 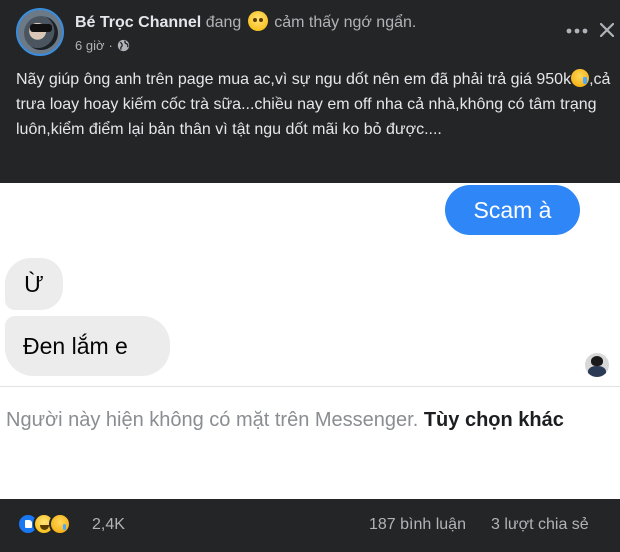 What do you see at coordinates (34, 284) in the screenshot?
I see `received-message-bubble: Ừ` at bounding box center [34, 284].